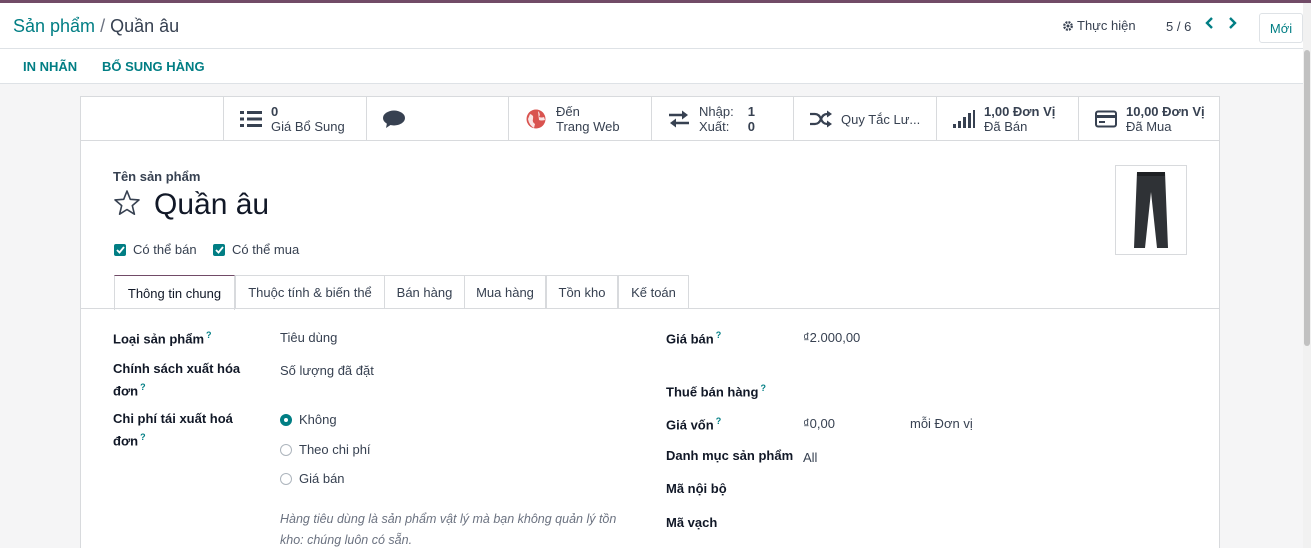 This screenshot has height=548, width=1311. What do you see at coordinates (286, 419) in the screenshot?
I see `radio-selected-icon` at bounding box center [286, 419].